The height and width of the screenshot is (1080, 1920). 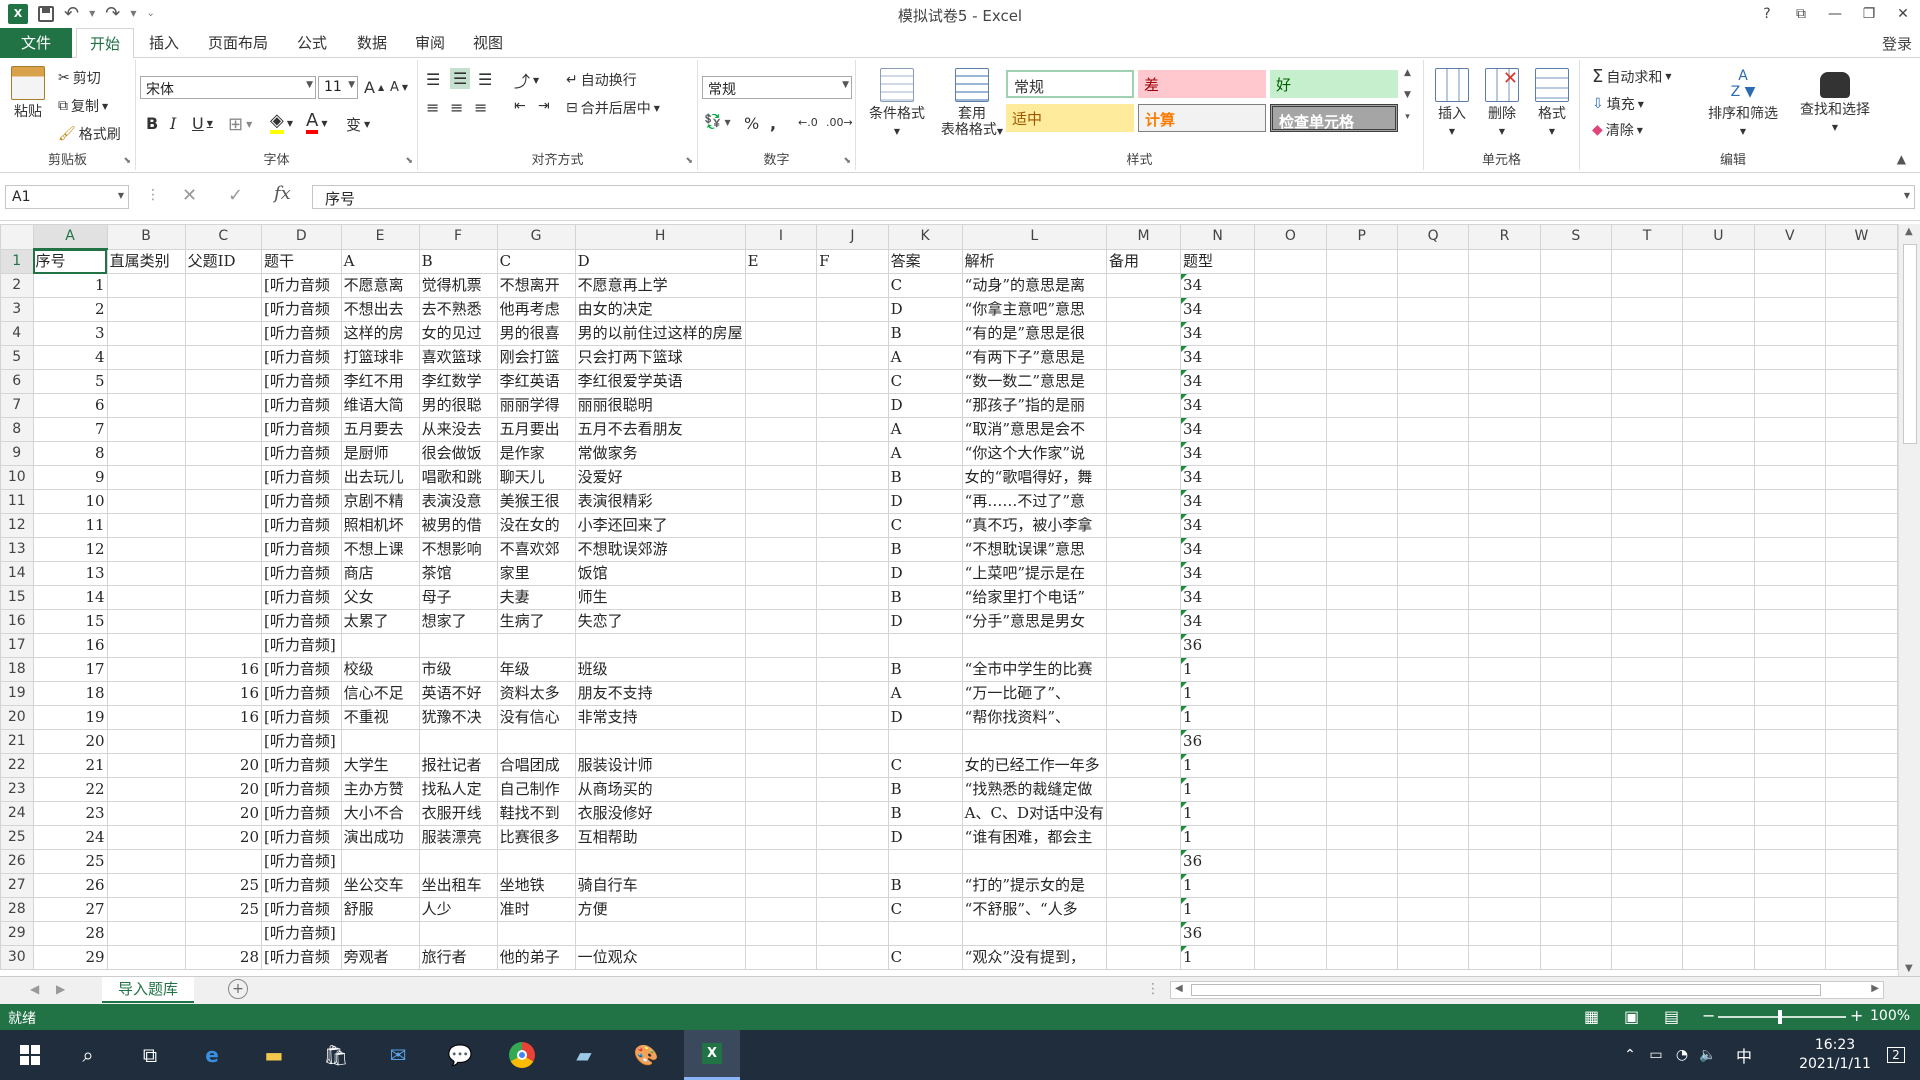 I want to click on cell: B, so click(x=925, y=597).